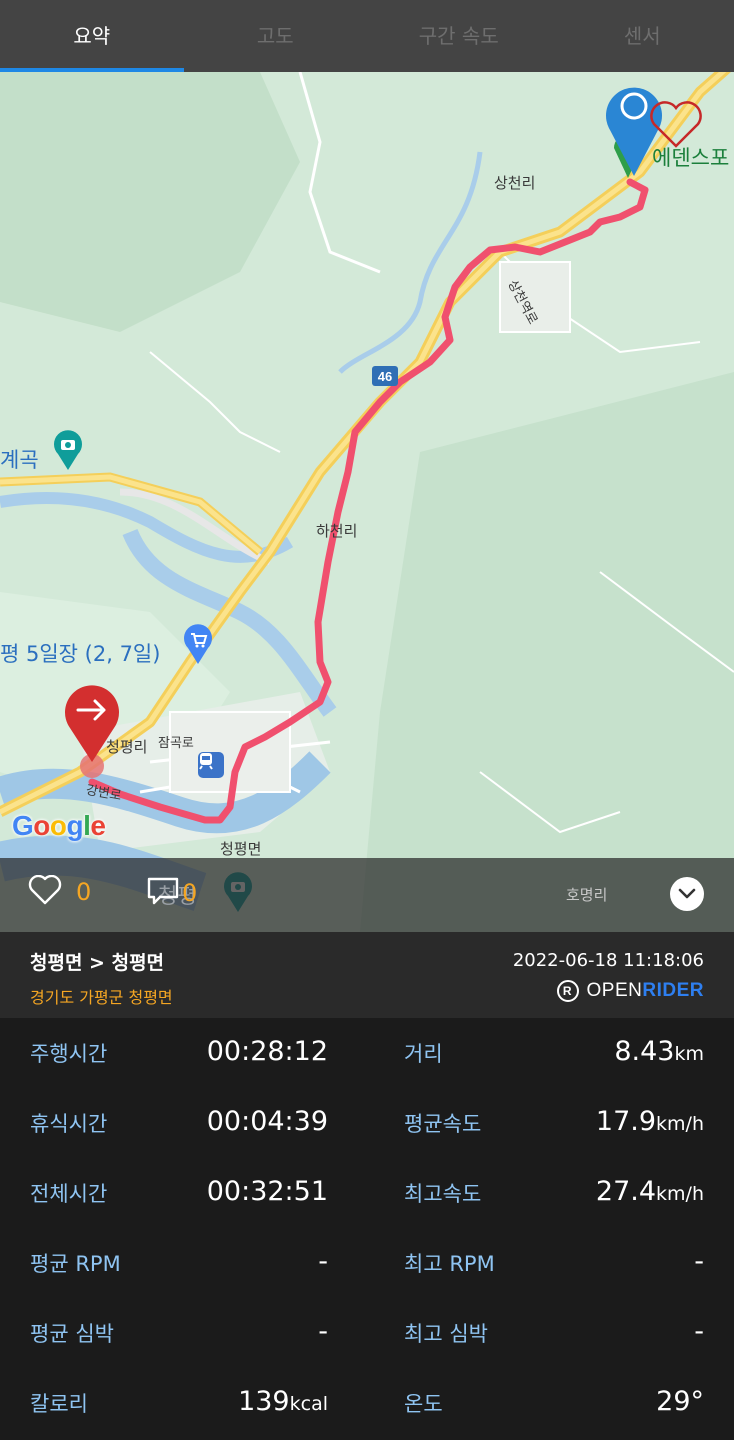 This screenshot has width=734, height=1440. What do you see at coordinates (676, 125) in the screenshot?
I see `heart-poi-icon` at bounding box center [676, 125].